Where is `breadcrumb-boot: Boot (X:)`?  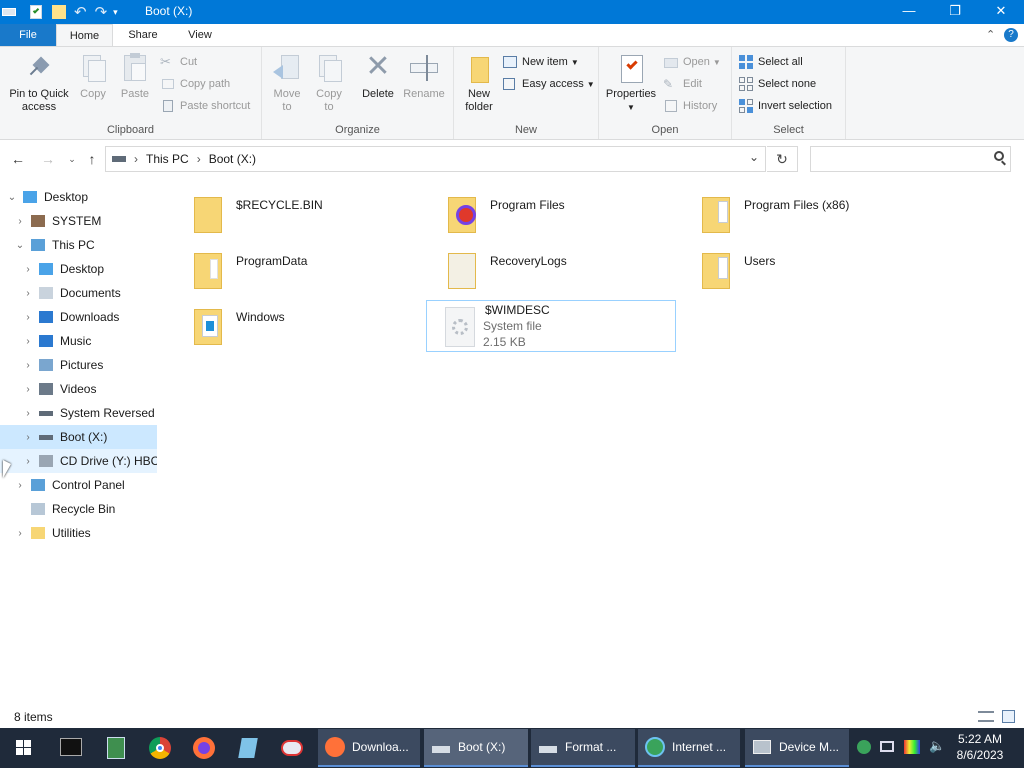
breadcrumb-boot: Boot (X:) is located at coordinates (232, 159).